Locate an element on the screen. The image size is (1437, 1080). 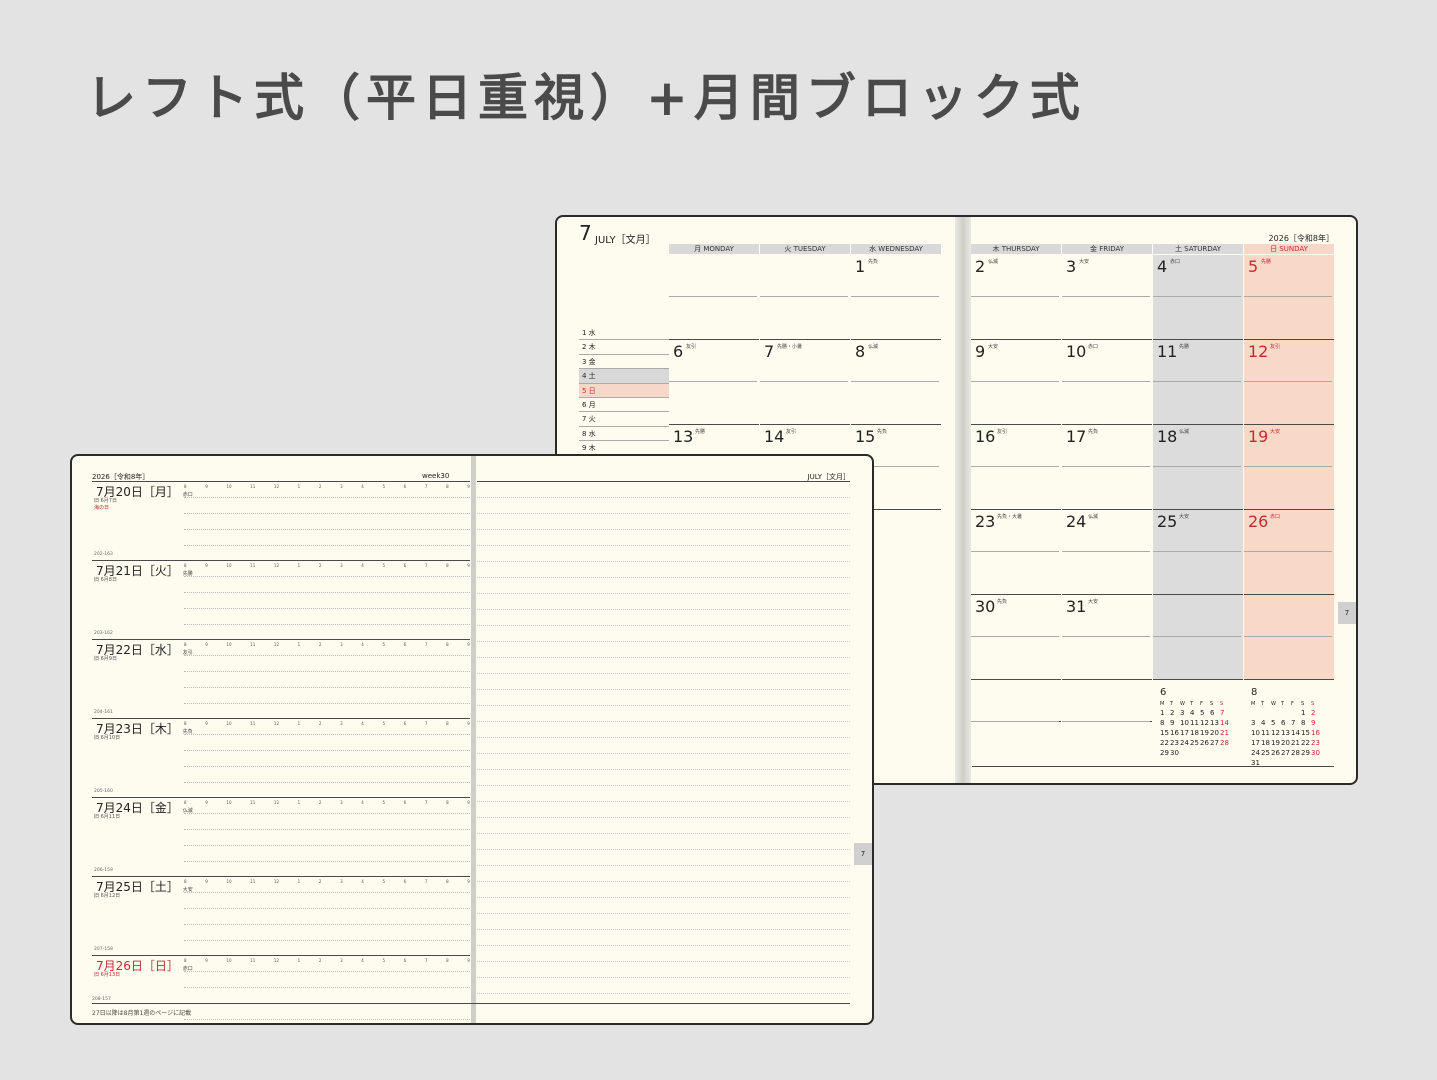
mini-calendar-month: 6 is located at coordinates (1163, 692).